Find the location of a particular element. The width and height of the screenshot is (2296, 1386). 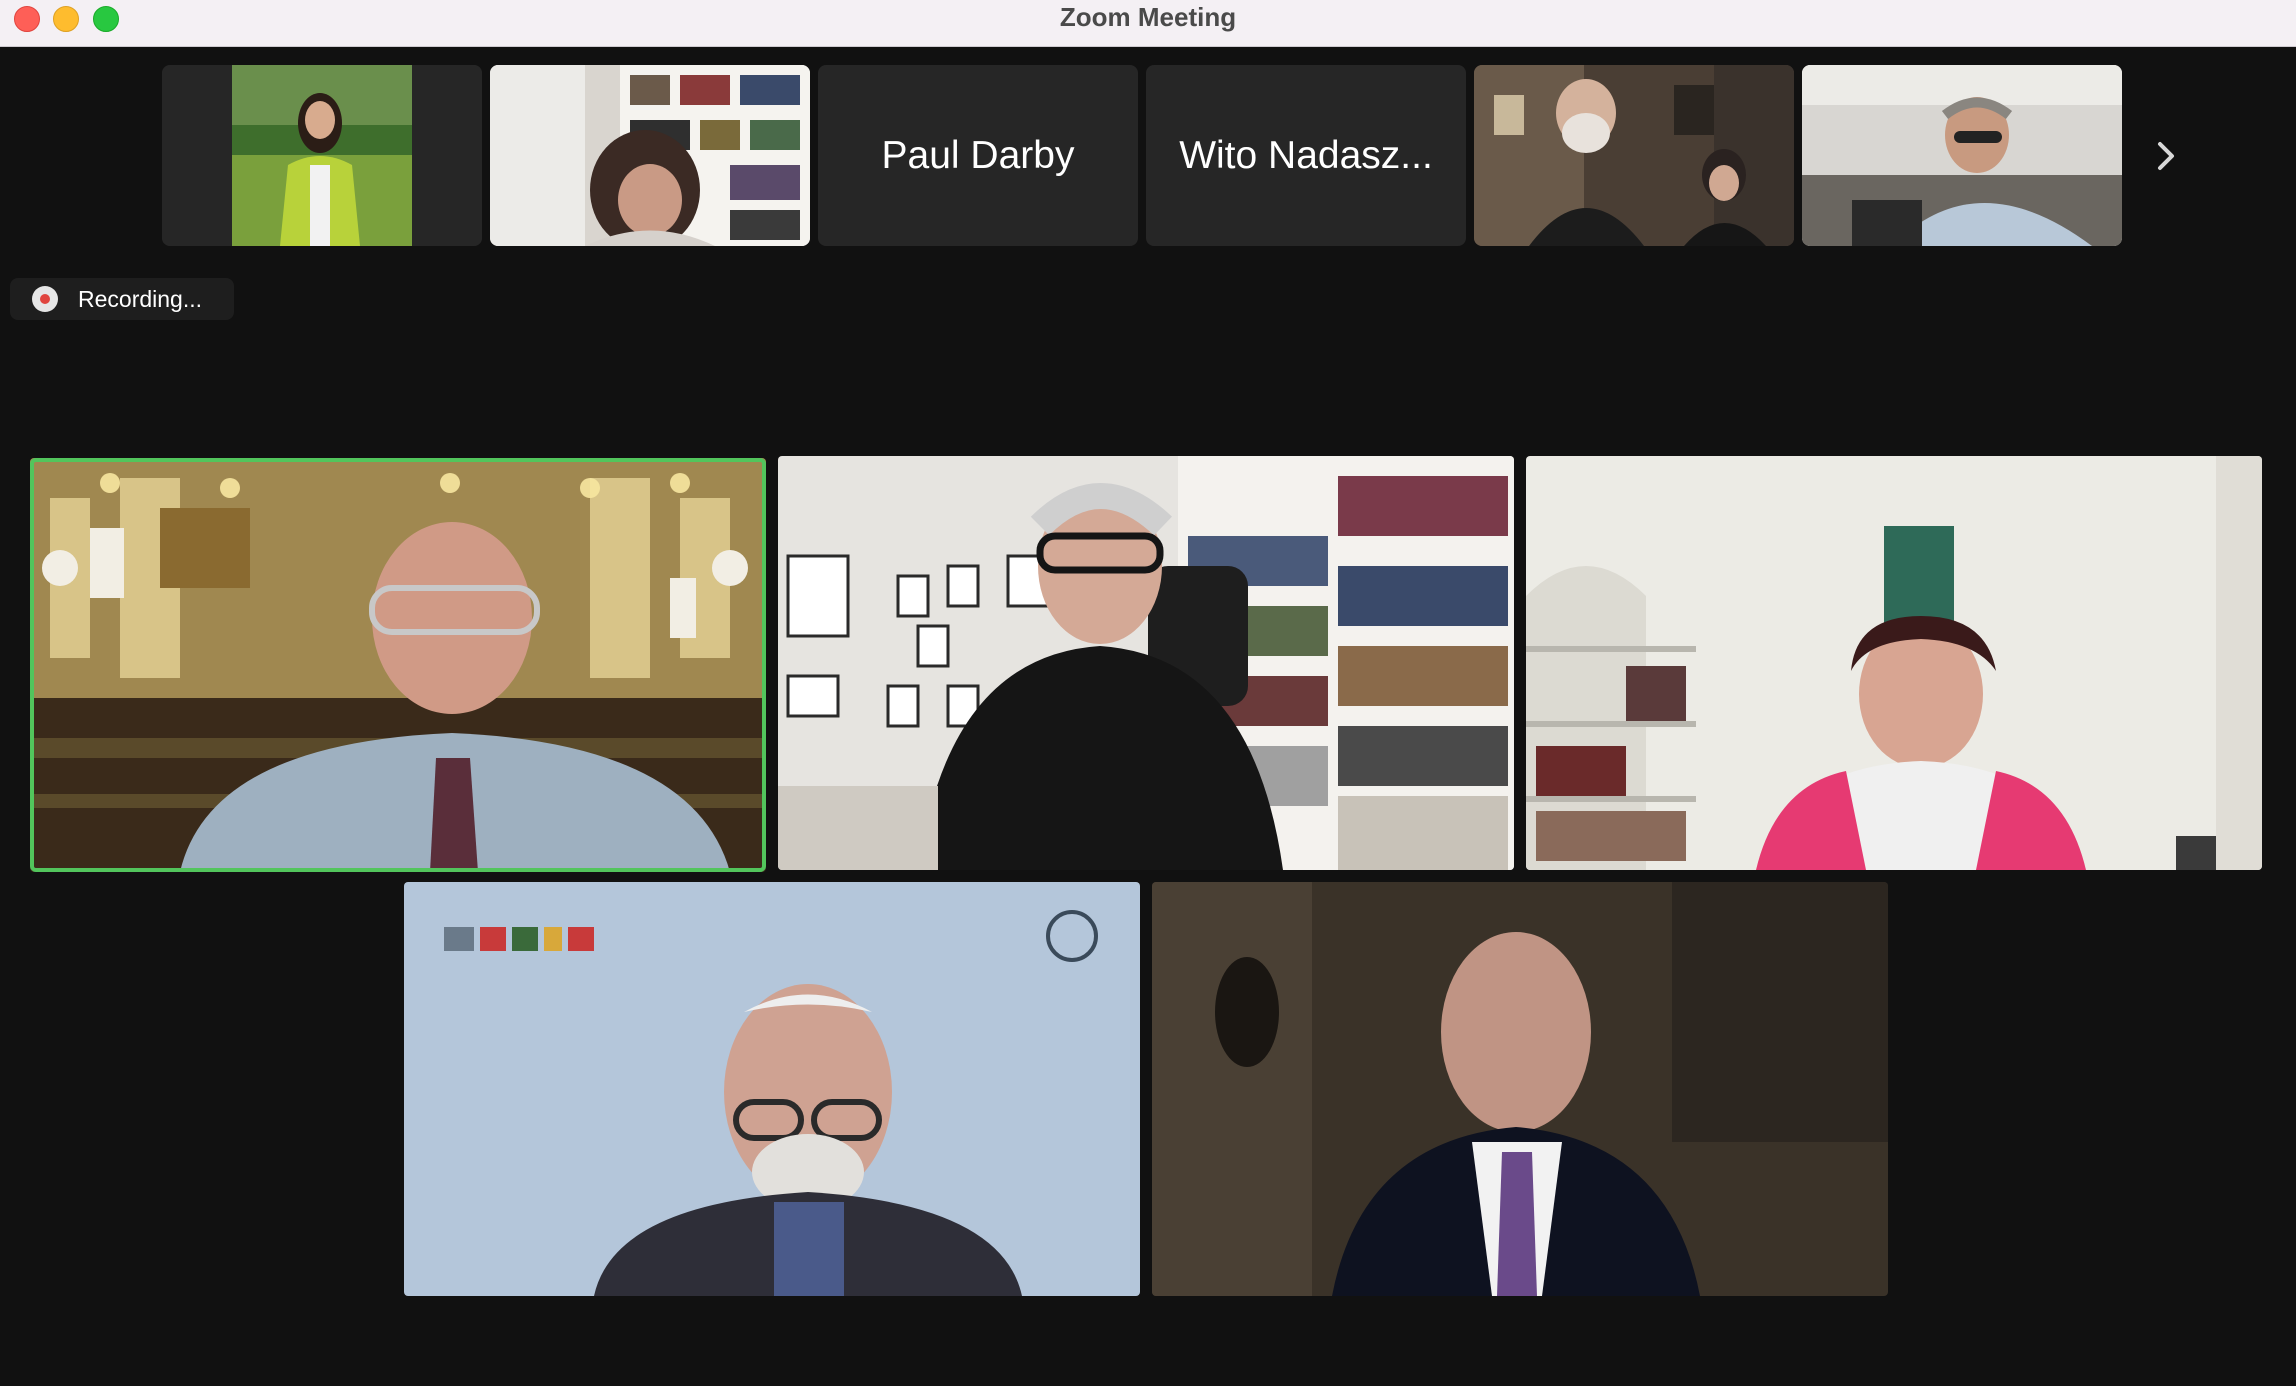

man-kippah-logo-background-video is located at coordinates (772, 1089).